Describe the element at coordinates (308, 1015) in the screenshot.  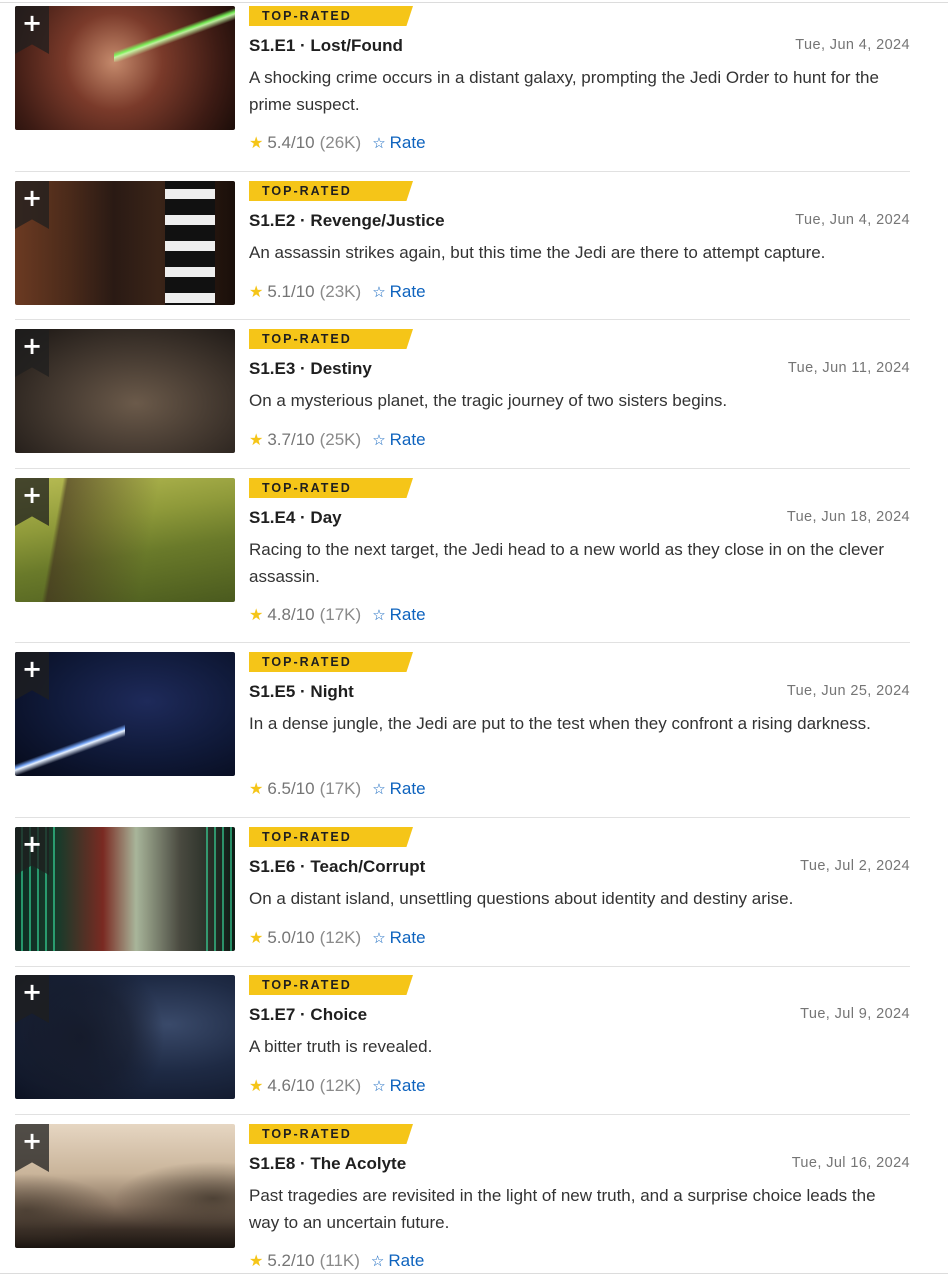
I see `episode-title: S1.E7 · Choice` at that location.